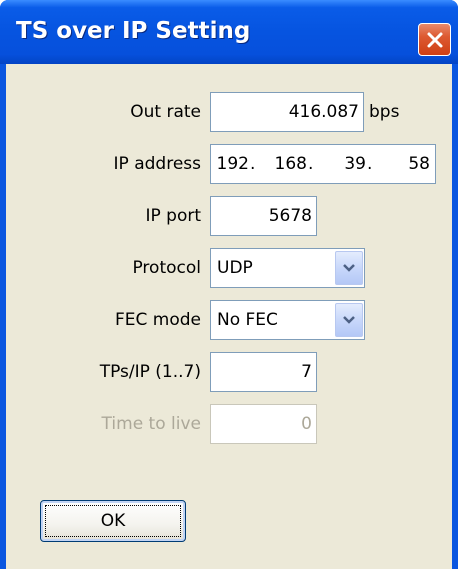 The height and width of the screenshot is (569, 458). I want to click on time-to-live-label: Time to live, so click(151, 424).